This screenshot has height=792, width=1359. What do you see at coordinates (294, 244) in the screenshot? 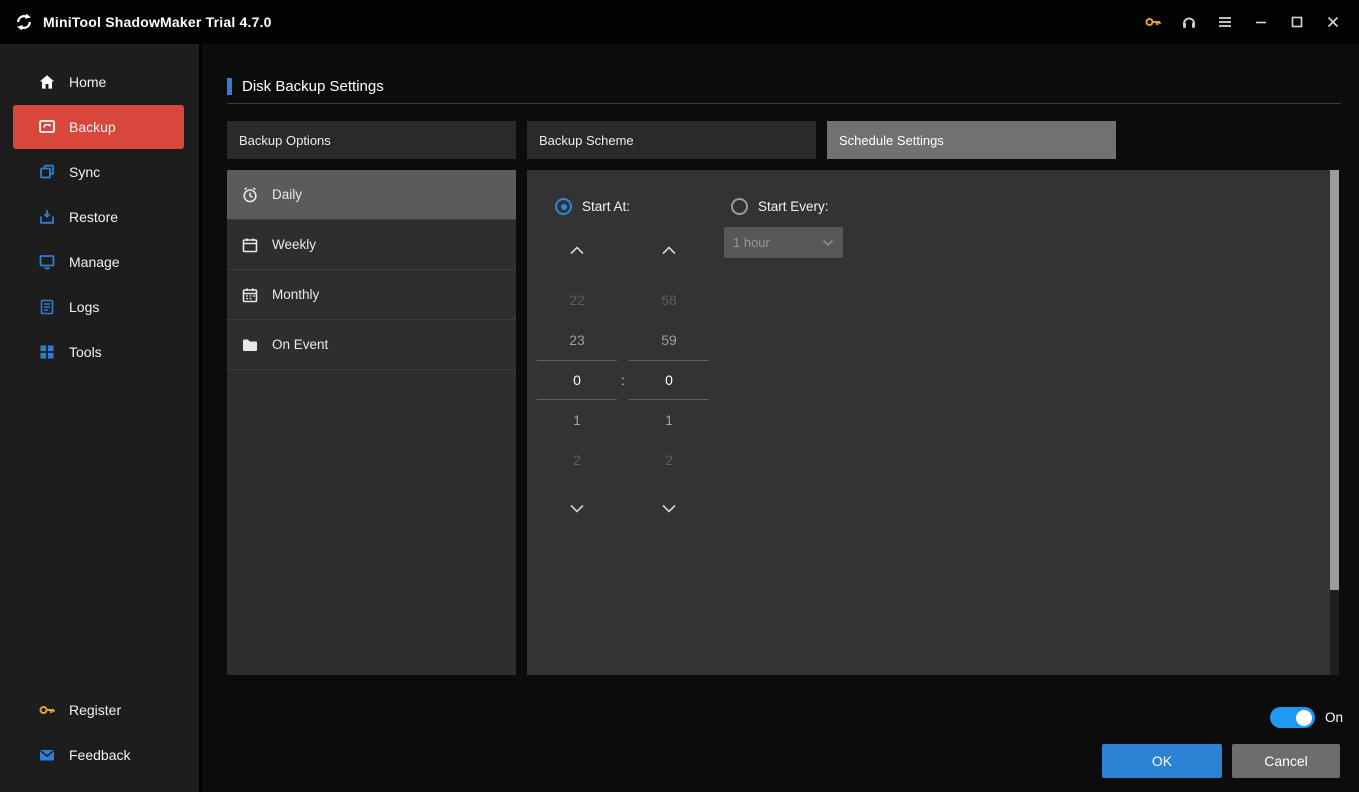
I see `schedule-type-label: Weekly` at bounding box center [294, 244].